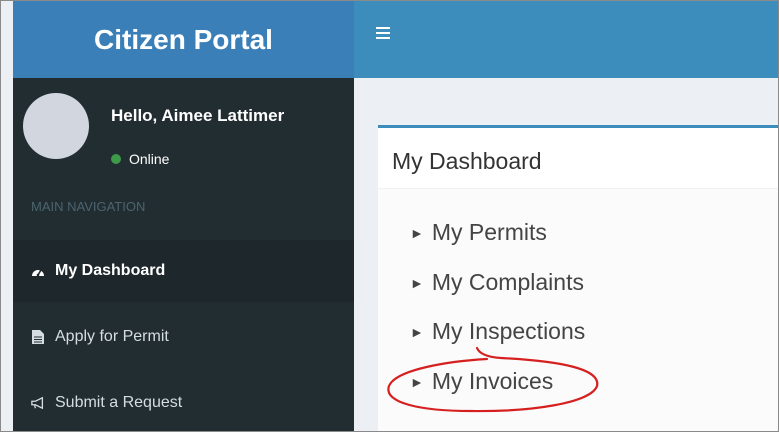  Describe the element at coordinates (489, 232) in the screenshot. I see `link-label: My Permits` at that location.